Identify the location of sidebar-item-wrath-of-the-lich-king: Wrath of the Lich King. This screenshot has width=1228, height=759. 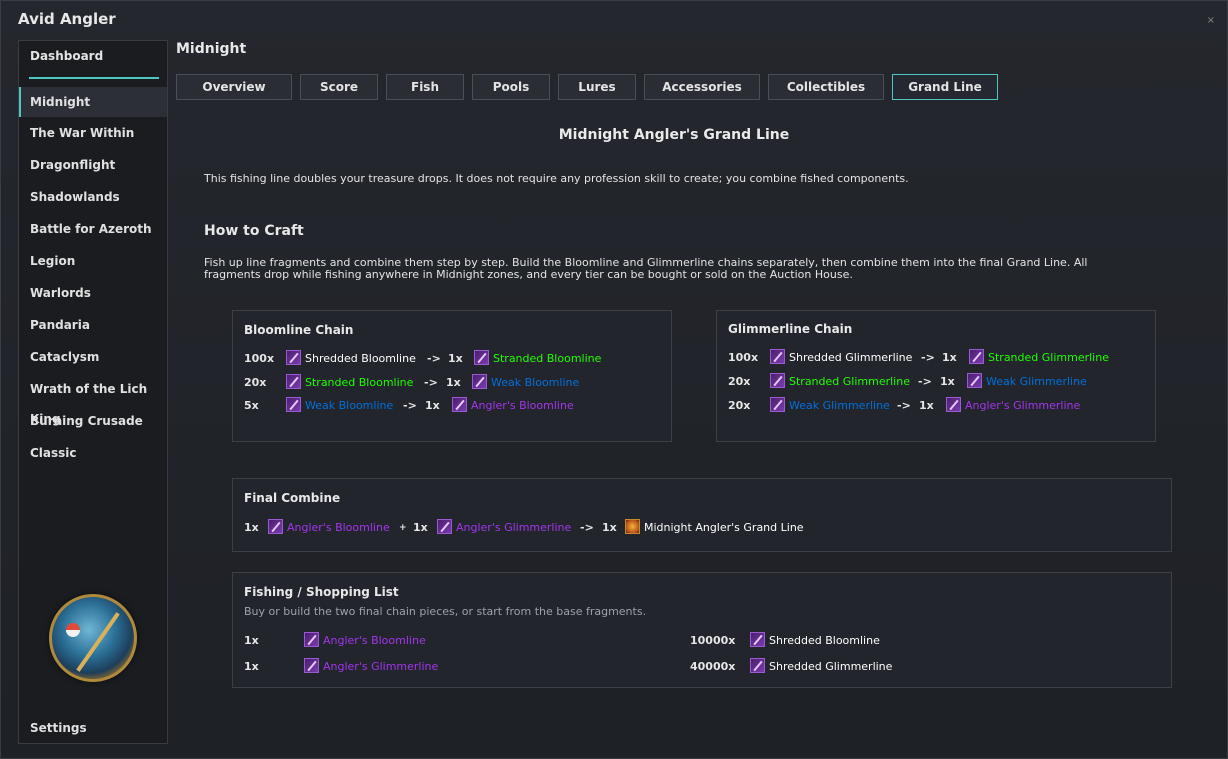
(93, 400).